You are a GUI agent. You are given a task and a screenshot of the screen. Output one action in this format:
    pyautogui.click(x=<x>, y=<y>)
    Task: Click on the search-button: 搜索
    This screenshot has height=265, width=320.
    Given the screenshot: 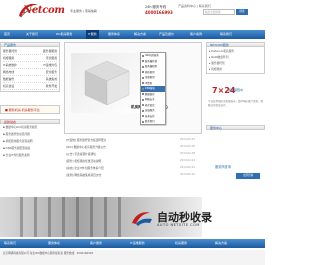 What is the action you would take?
    pyautogui.click(x=242, y=12)
    